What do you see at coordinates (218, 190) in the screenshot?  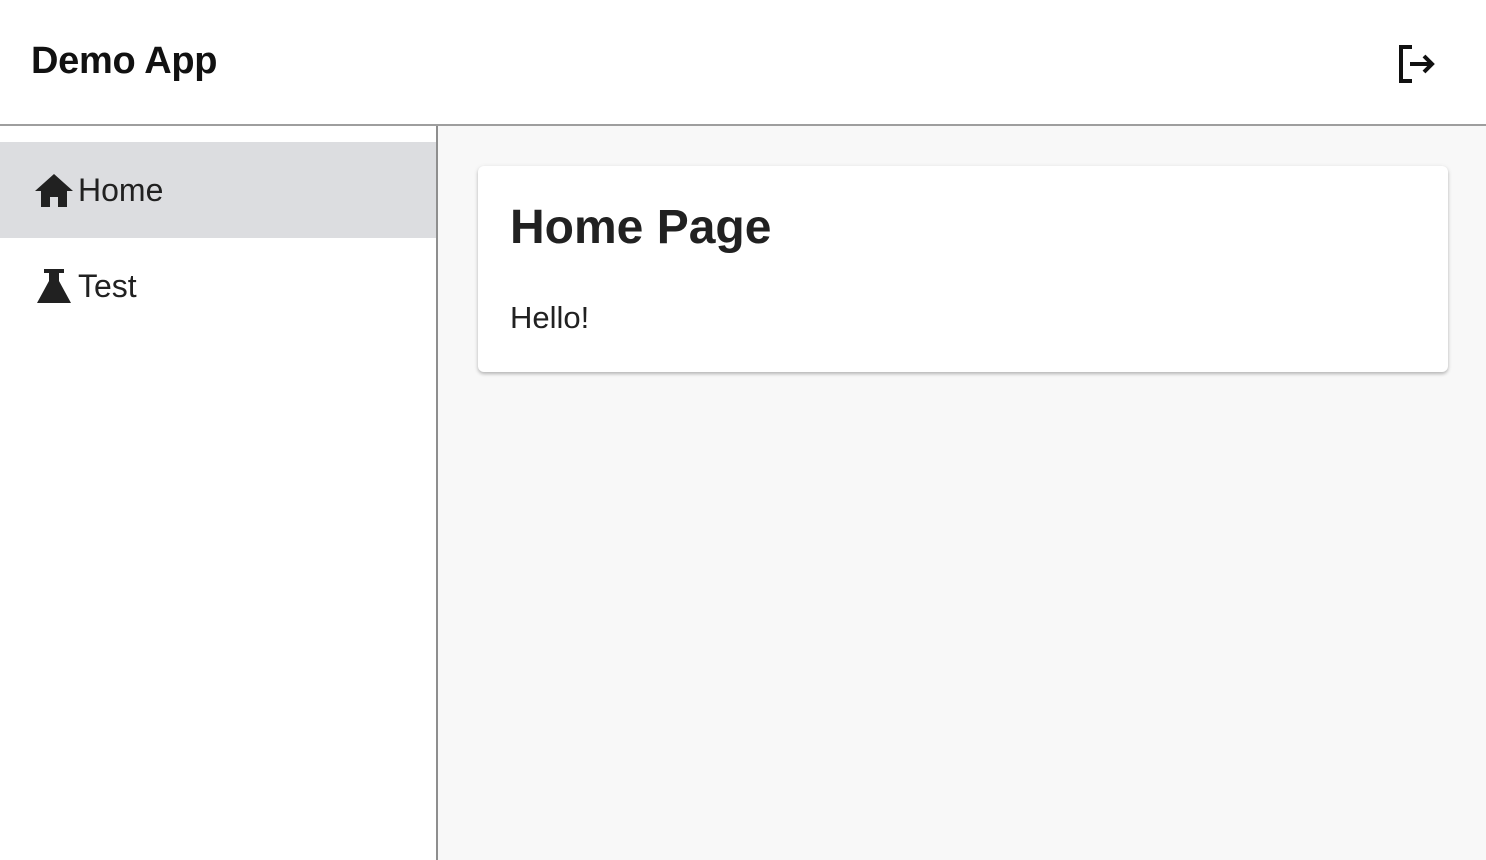 I see `sidebar-item-home: Home` at bounding box center [218, 190].